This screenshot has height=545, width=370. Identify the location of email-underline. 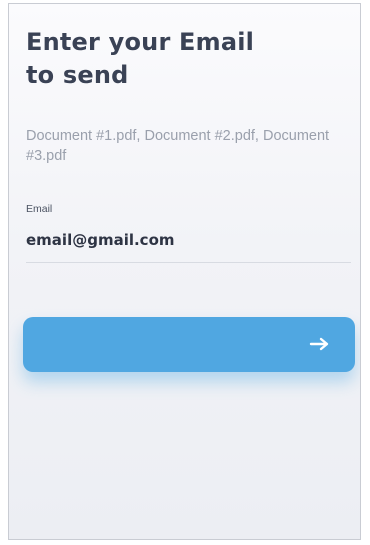
(188, 262).